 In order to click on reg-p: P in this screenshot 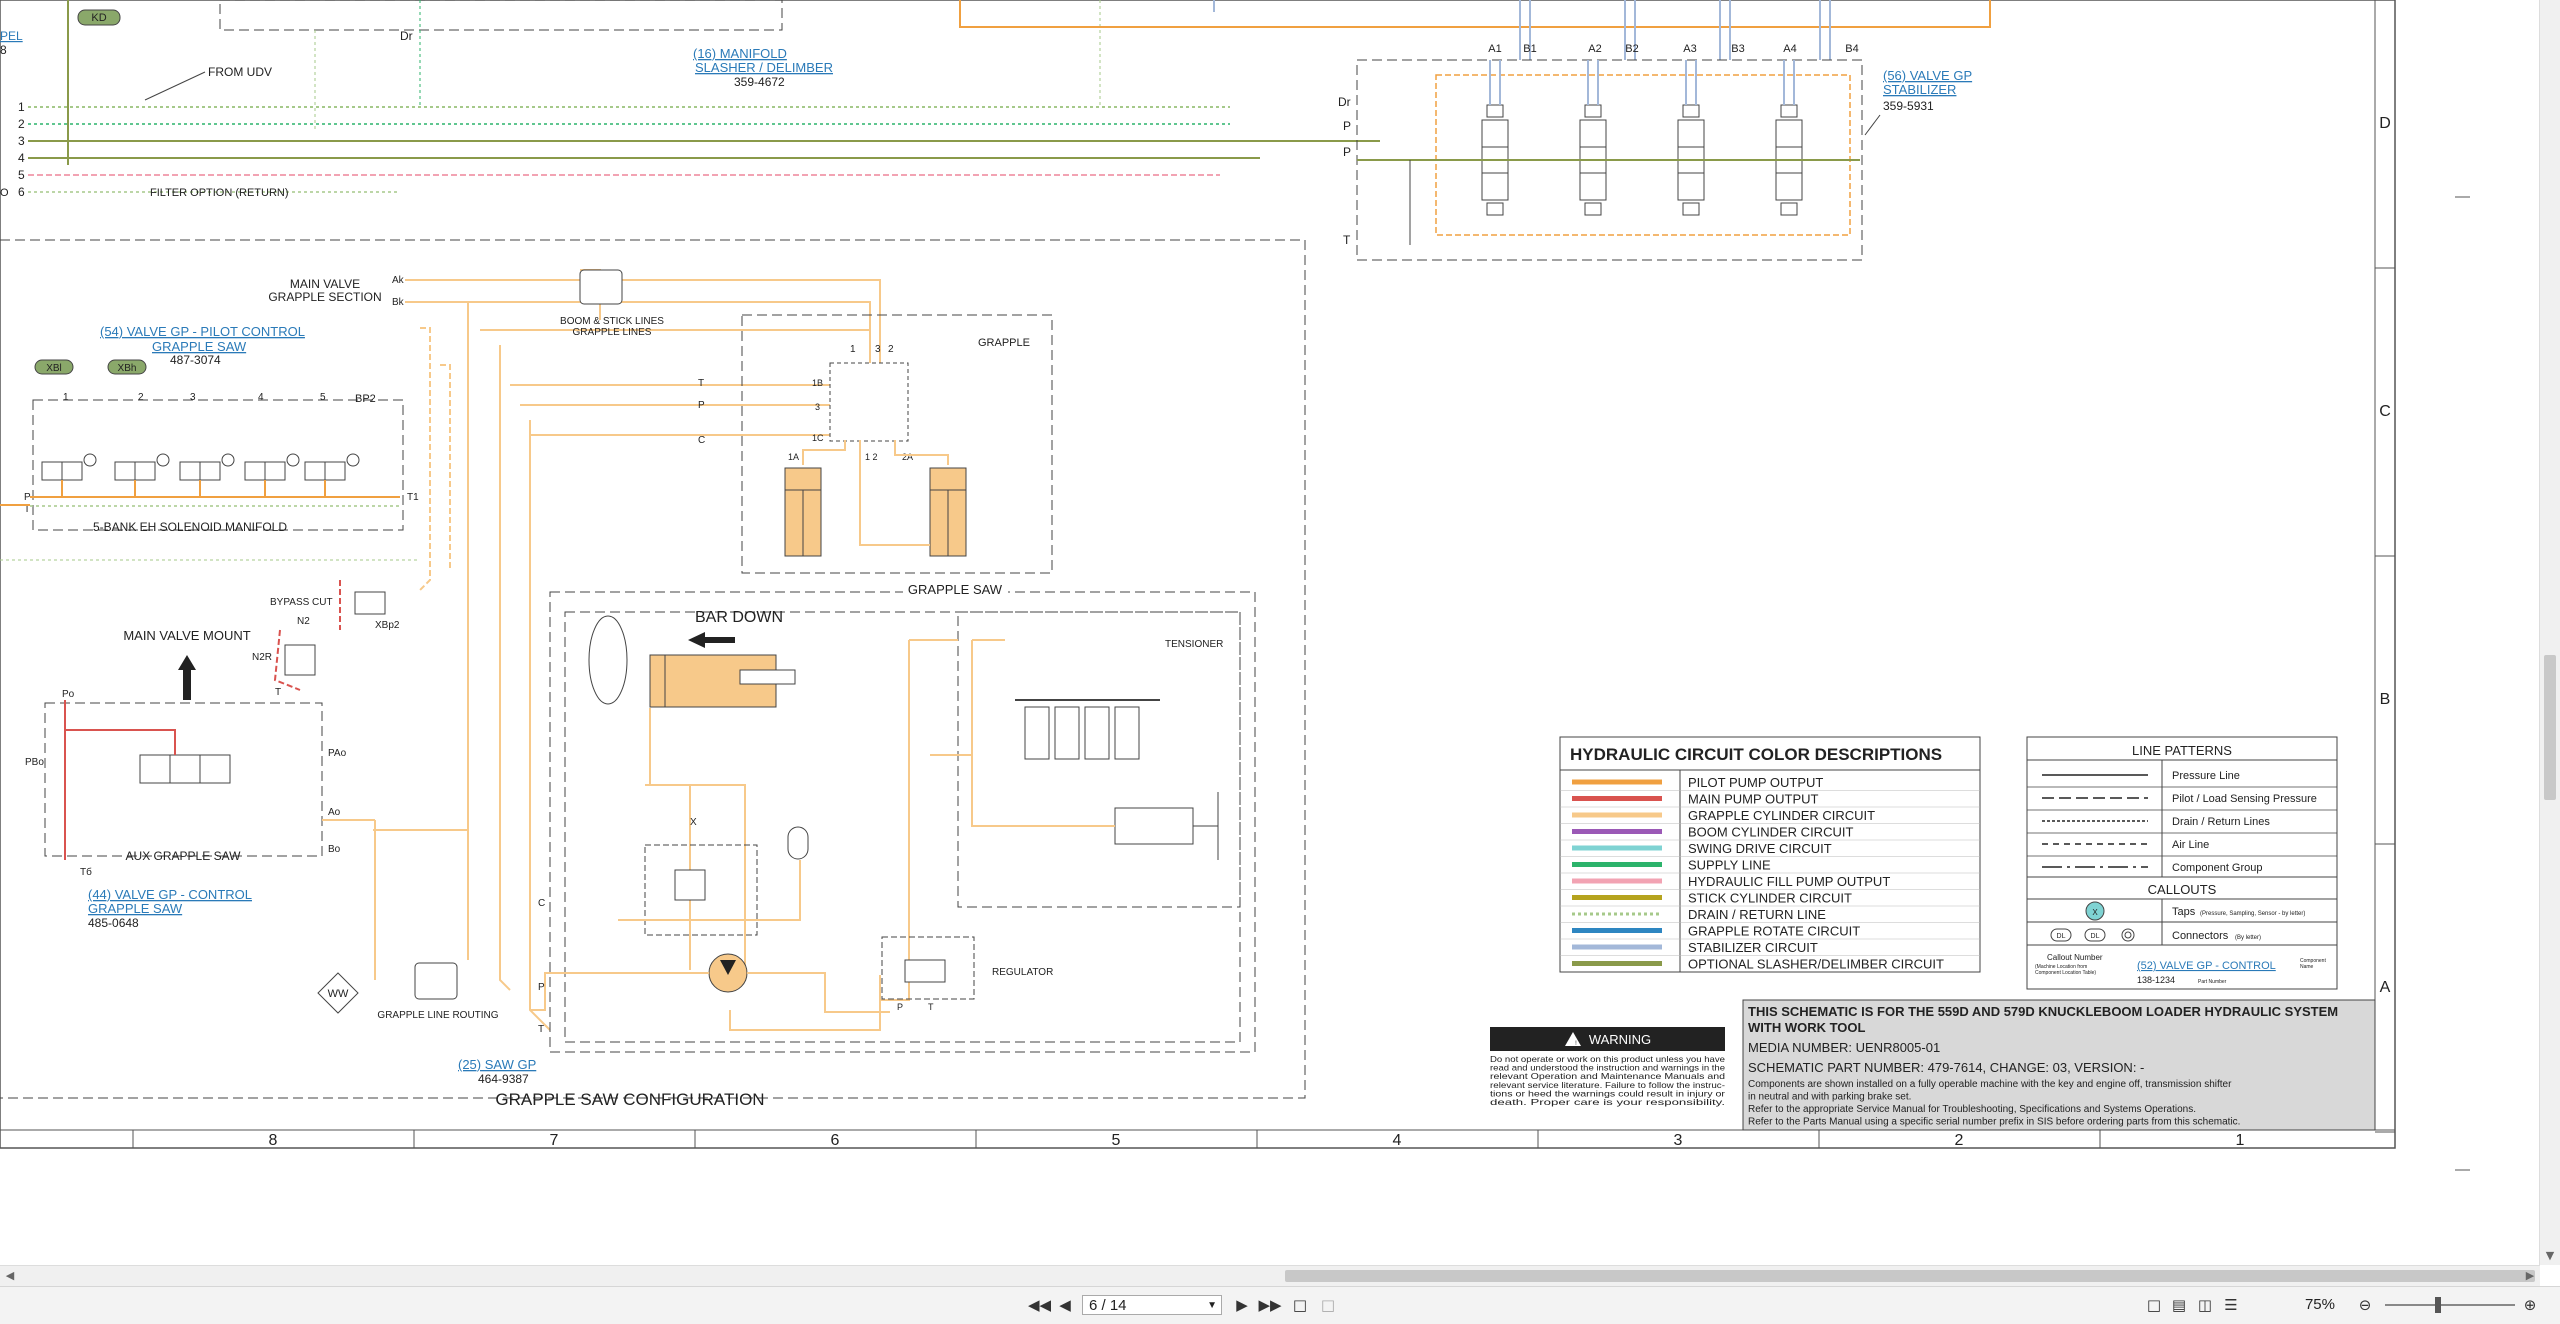, I will do `click(900, 1007)`.